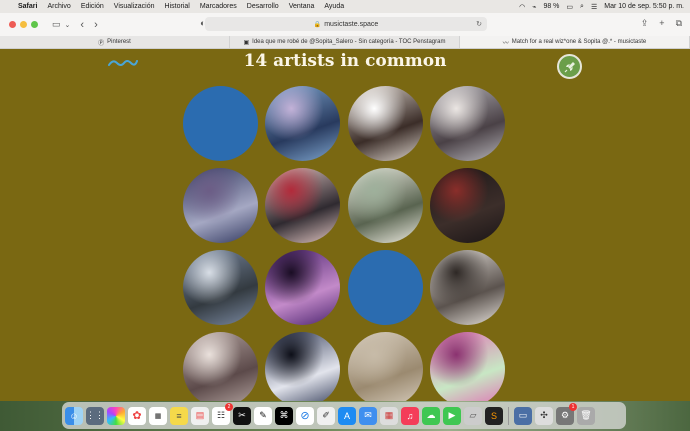  I want to click on settings-icon: ⚙ 1, so click(566, 413).